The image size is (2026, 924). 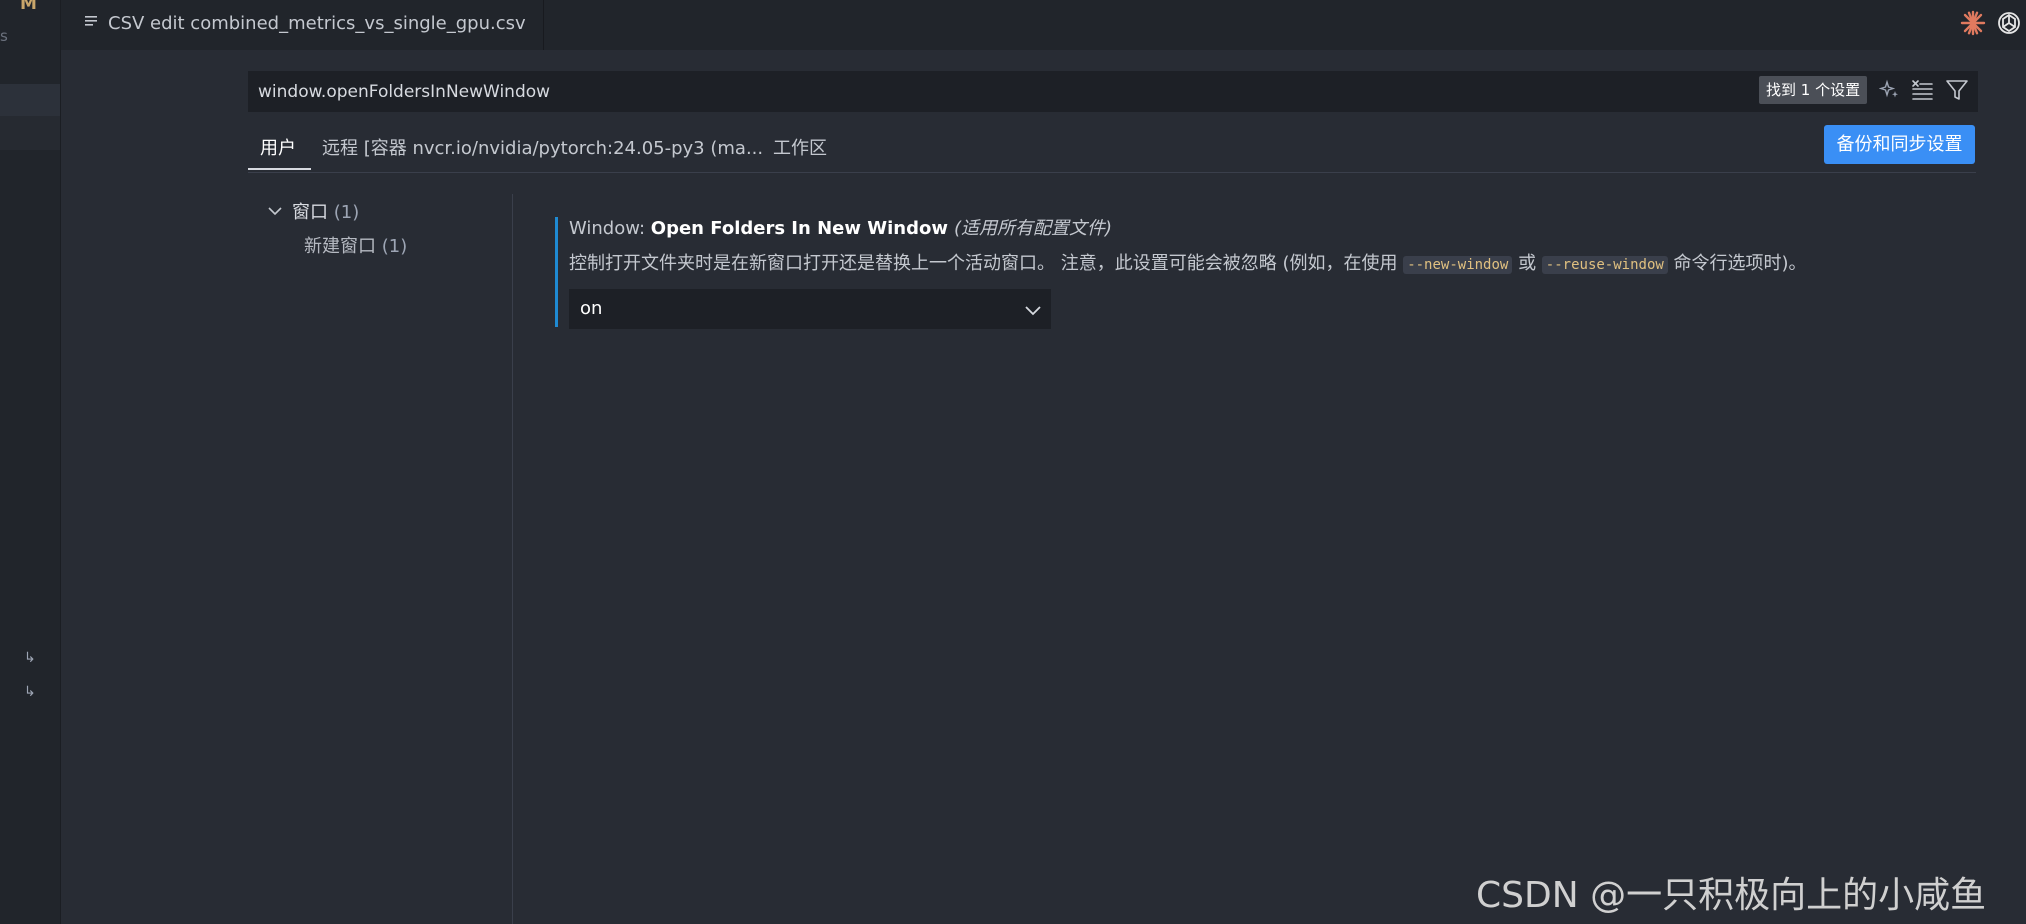 I want to click on activity-strip: M s ↳ ↳, so click(x=30, y=462).